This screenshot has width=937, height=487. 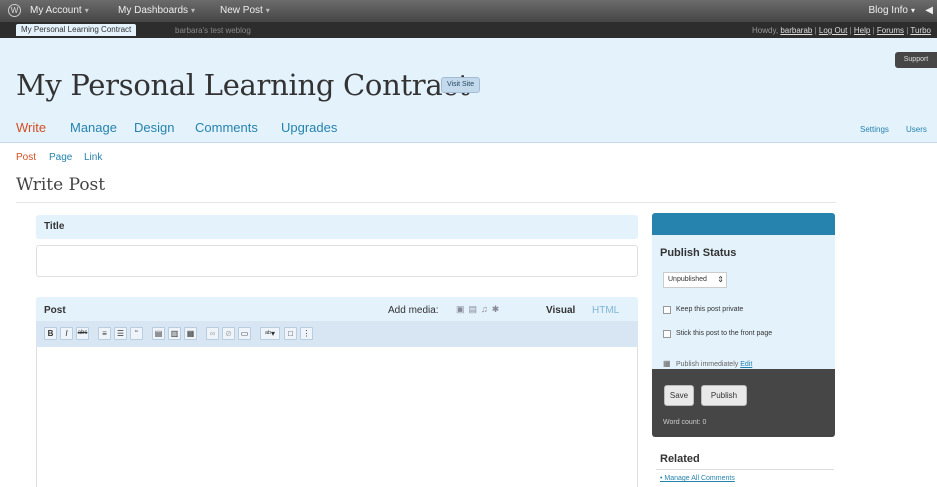 I want to click on word-count: Word count: 0, so click(x=685, y=422).